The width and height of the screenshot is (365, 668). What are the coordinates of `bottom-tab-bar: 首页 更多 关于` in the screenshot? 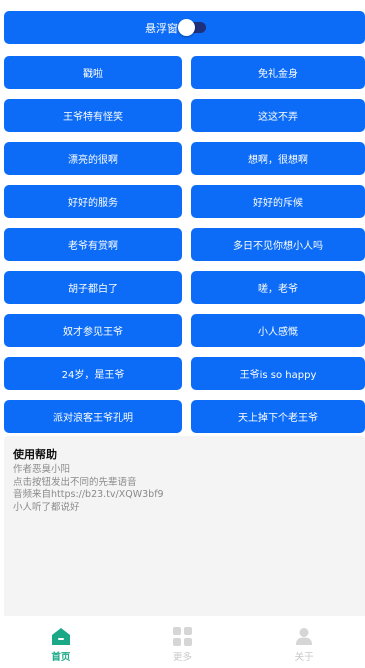 It's located at (182, 642).